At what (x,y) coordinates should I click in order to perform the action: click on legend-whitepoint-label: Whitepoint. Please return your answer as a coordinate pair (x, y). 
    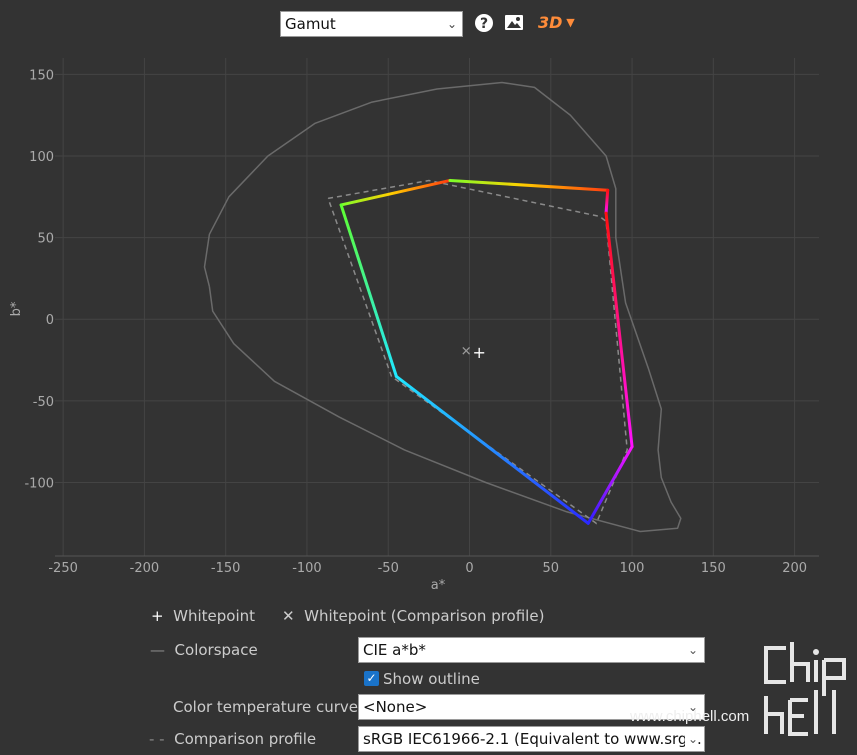
    Looking at the image, I should click on (214, 616).